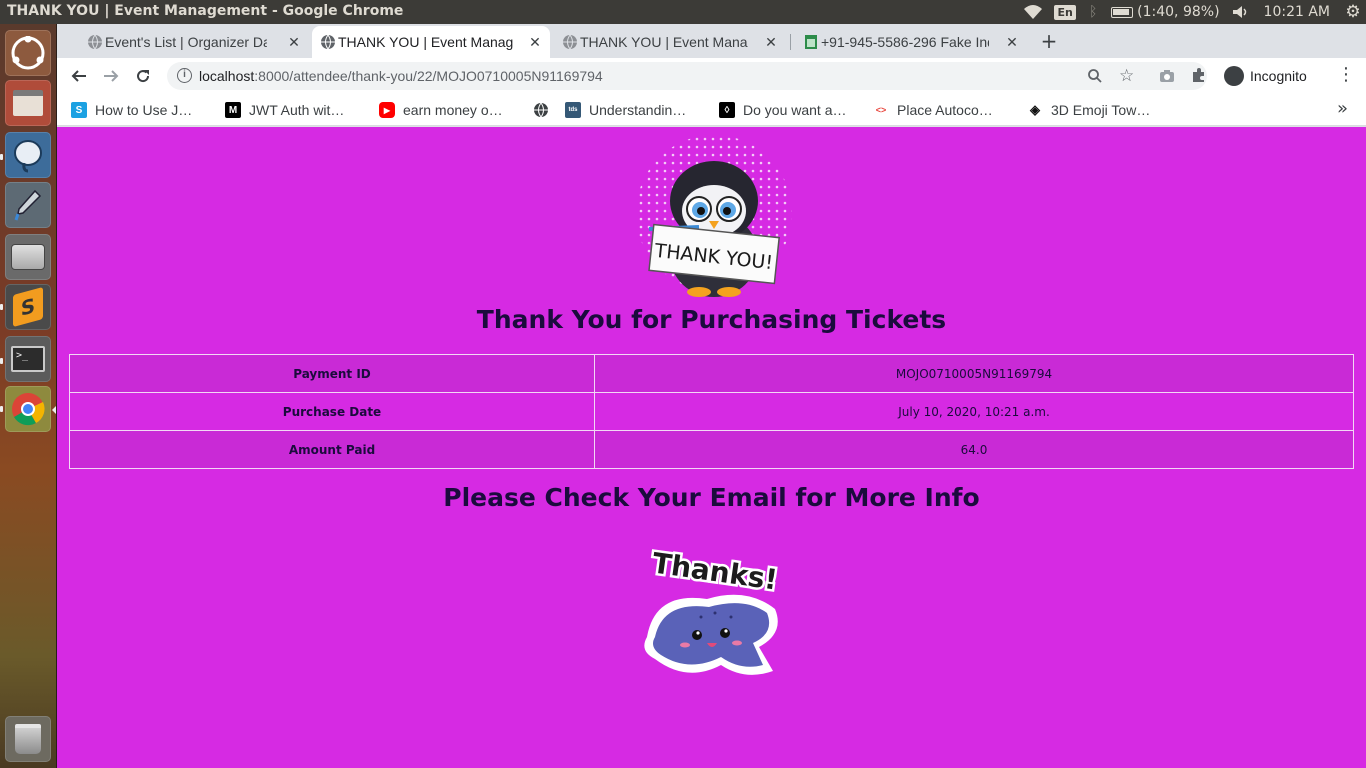 This screenshot has width=1366, height=768. I want to click on code-favicon-icon: <>, so click(881, 110).